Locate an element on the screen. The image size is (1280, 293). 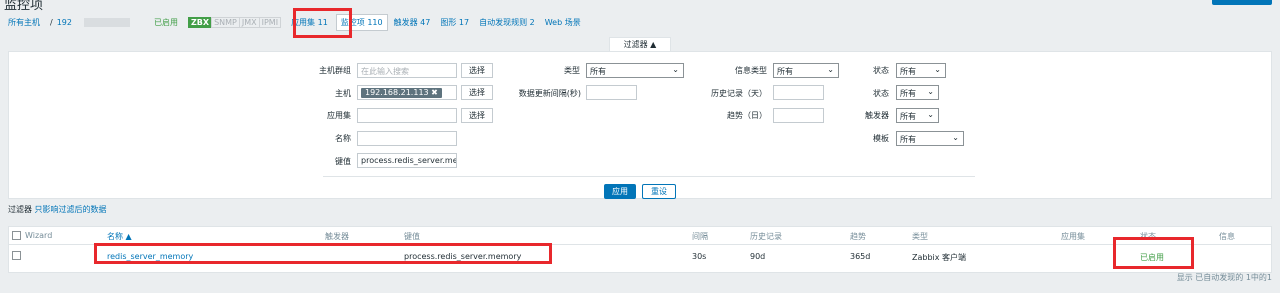
application-label: 应用集 is located at coordinates (339, 115).